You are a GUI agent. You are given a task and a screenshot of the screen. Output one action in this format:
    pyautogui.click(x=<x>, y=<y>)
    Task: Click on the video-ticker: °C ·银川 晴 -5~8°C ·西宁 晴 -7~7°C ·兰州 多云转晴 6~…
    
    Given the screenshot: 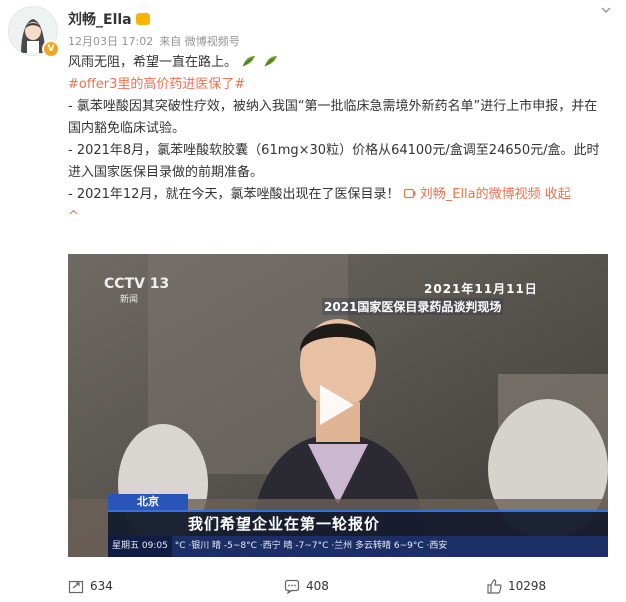 What is the action you would take?
    pyautogui.click(x=311, y=546)
    